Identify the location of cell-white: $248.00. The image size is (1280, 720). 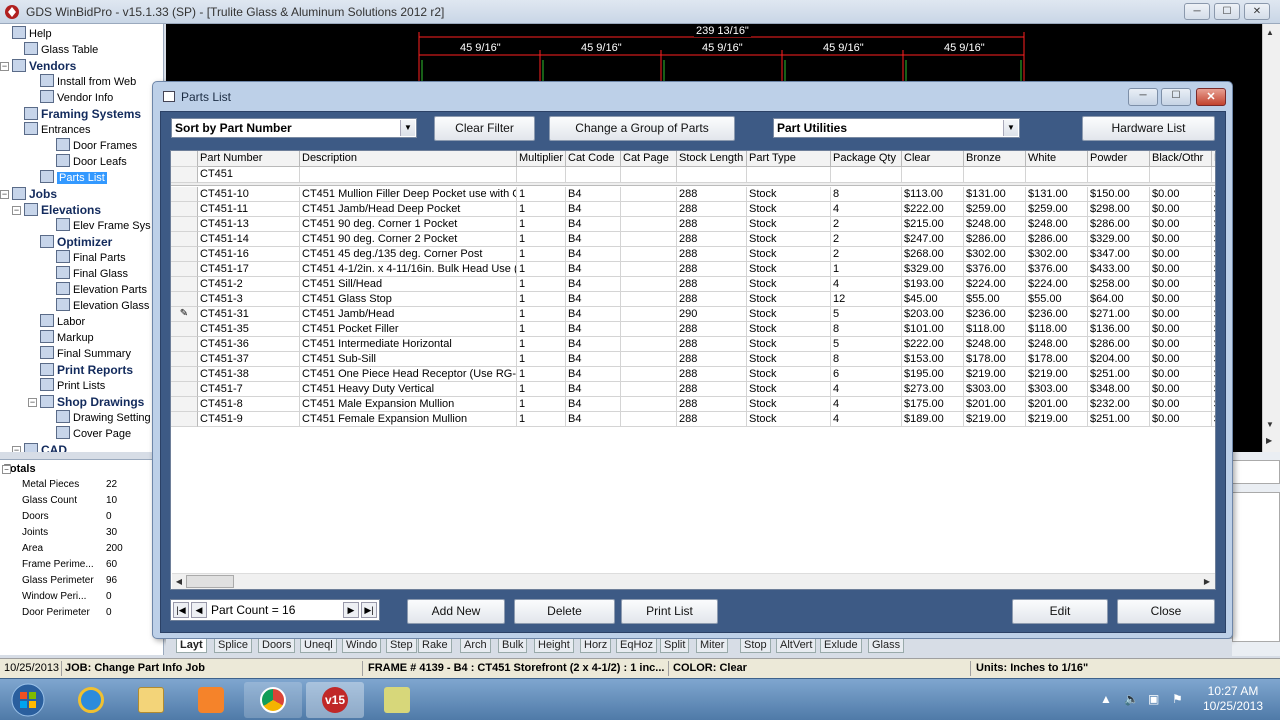
(1057, 224).